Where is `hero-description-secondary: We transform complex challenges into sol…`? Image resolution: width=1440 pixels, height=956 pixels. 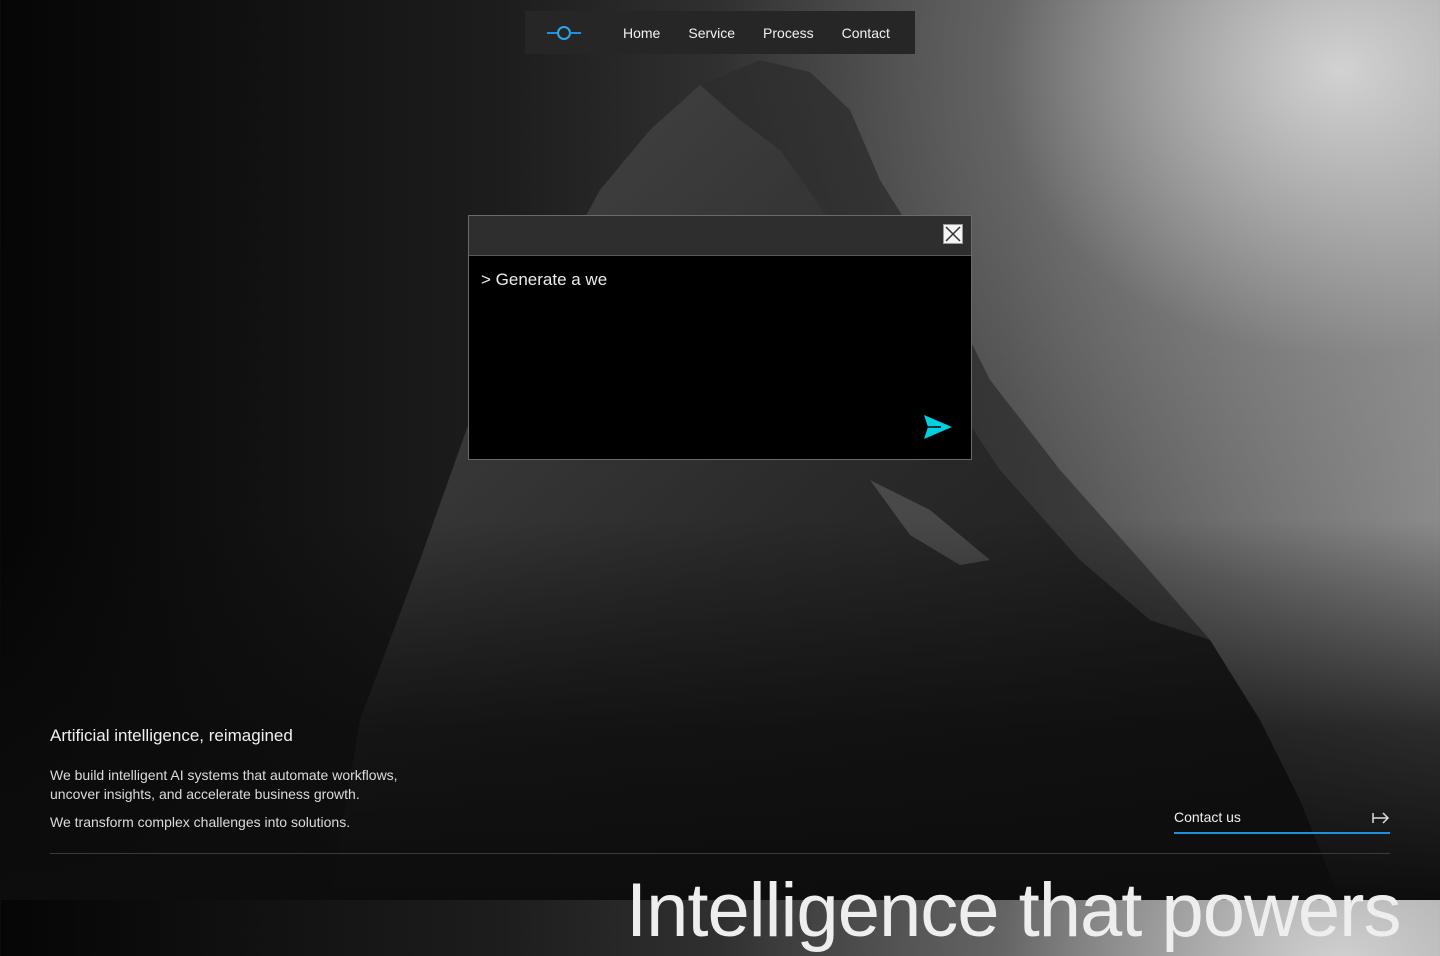 hero-description-secondary: We transform complex challenges into sol… is located at coordinates (200, 822).